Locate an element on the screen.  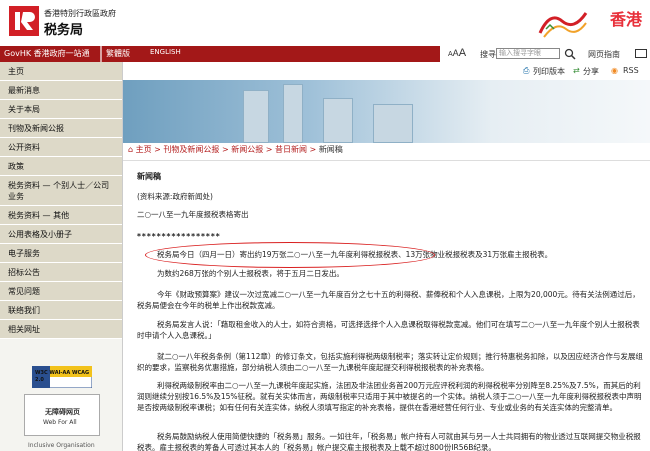
sidebar-item-tax-individual-business: 税务资料 — 个别人士／公司业务 is located at coordinates (61, 191).